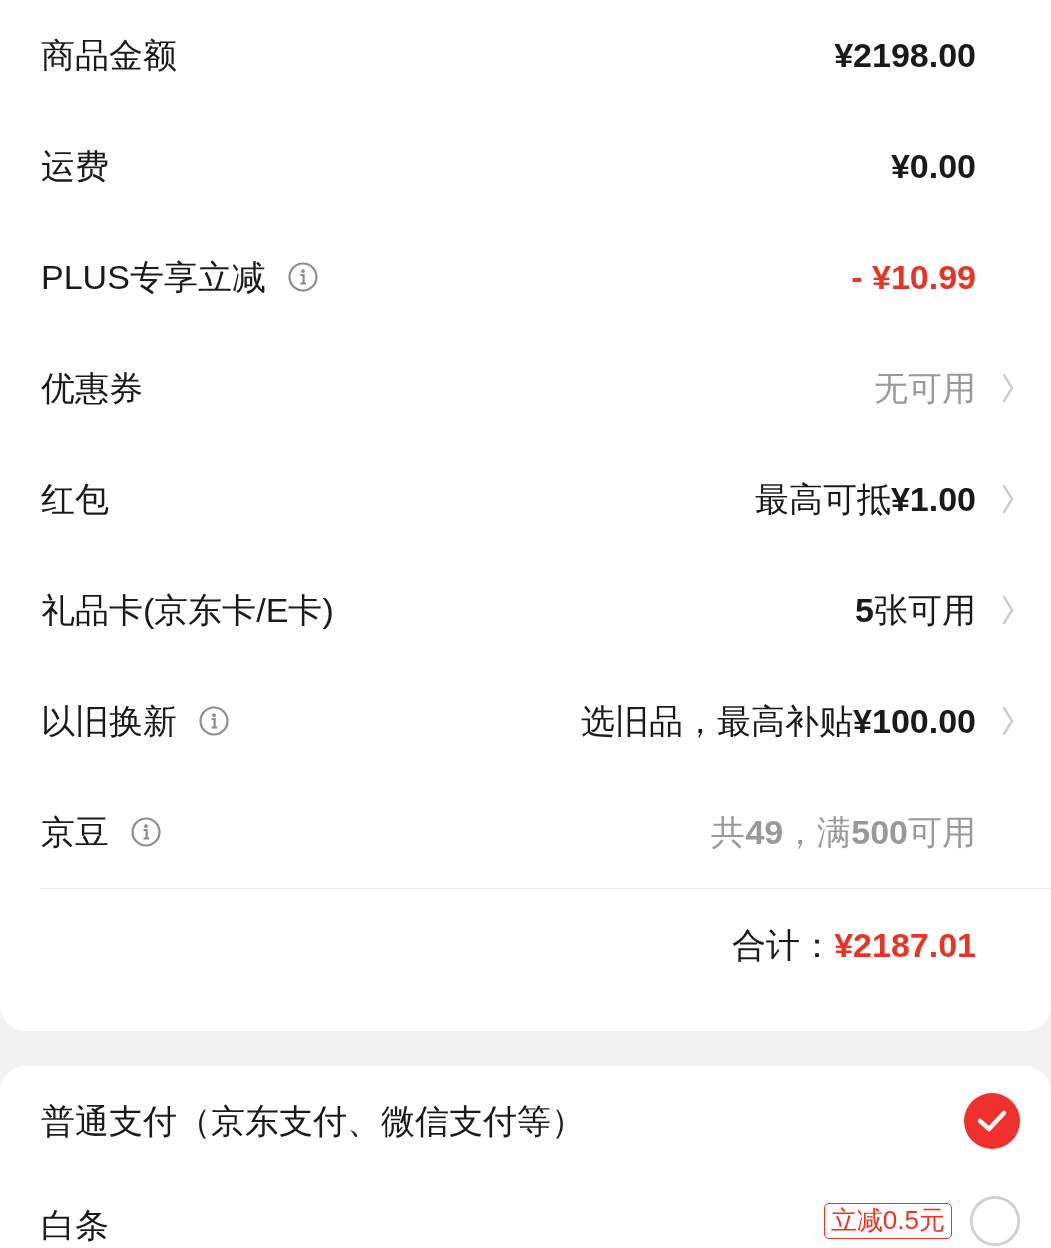 The image size is (1051, 1248). Describe the element at coordinates (92, 388) in the screenshot. I see `row-label: 优惠券` at that location.